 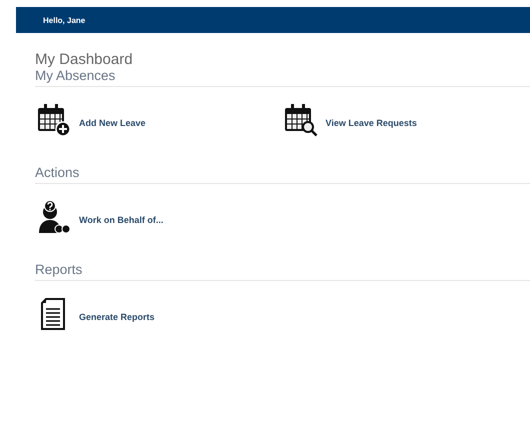 I want to click on section-heading: Actions, so click(x=282, y=174).